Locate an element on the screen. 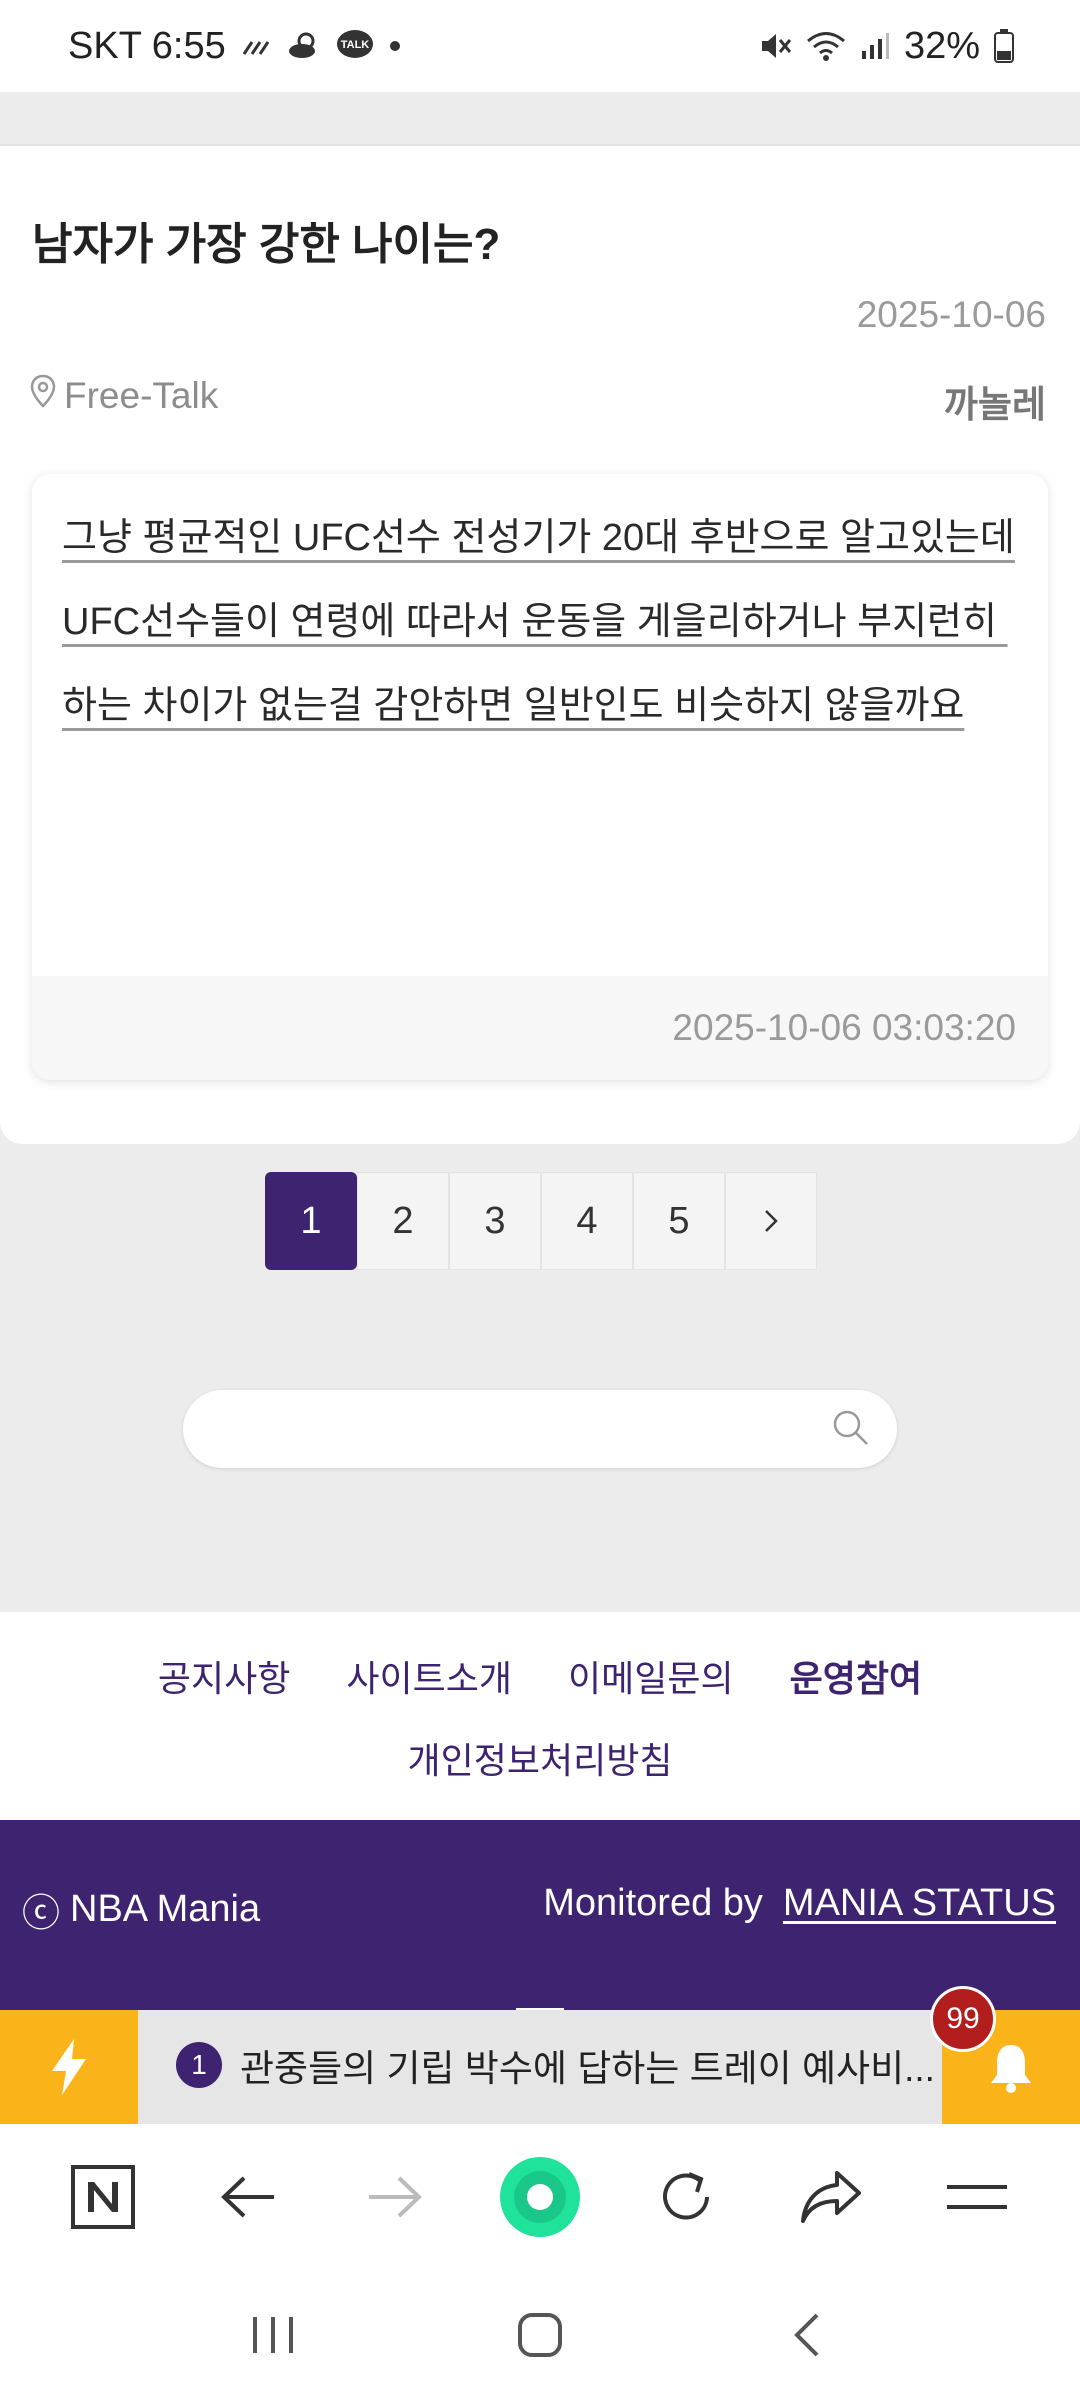  hamburger-menu-icon is located at coordinates (977, 2197).